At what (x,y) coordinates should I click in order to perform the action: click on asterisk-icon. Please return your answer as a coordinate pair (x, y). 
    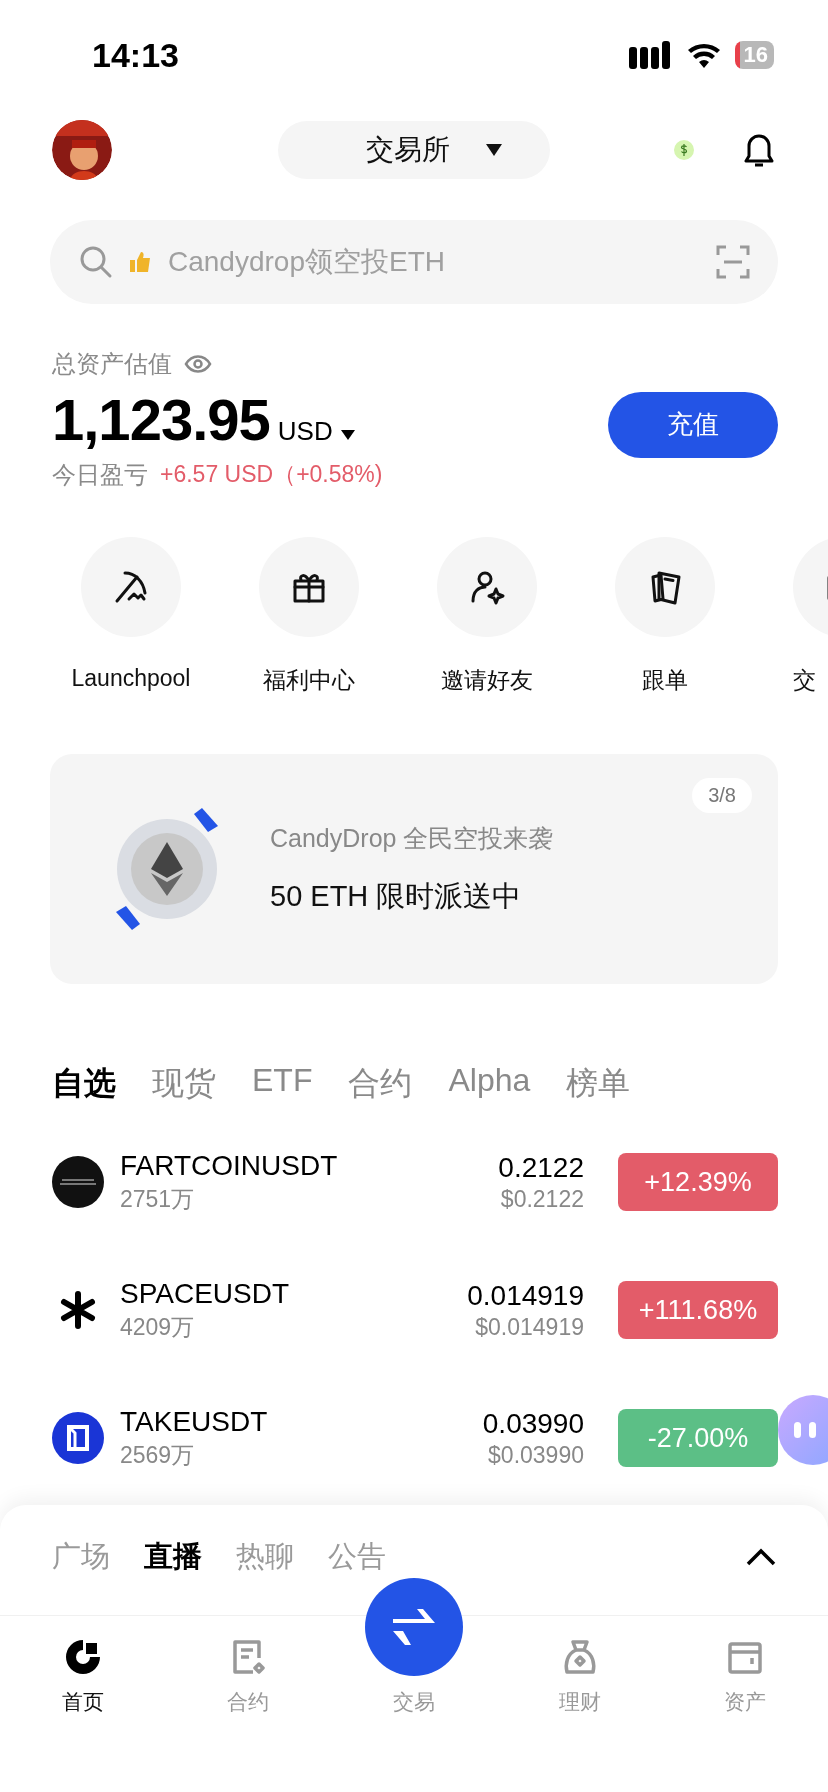
    Looking at the image, I should click on (78, 1310).